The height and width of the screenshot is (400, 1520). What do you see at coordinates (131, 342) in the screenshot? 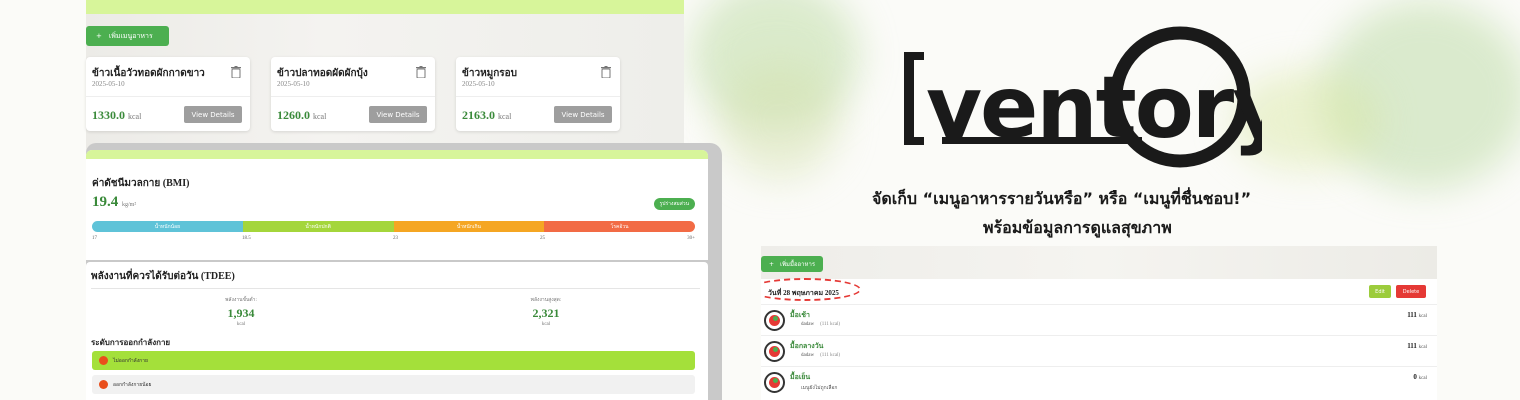
I see `exercise-level-title: ระดับการออกกำลังกาย` at bounding box center [131, 342].